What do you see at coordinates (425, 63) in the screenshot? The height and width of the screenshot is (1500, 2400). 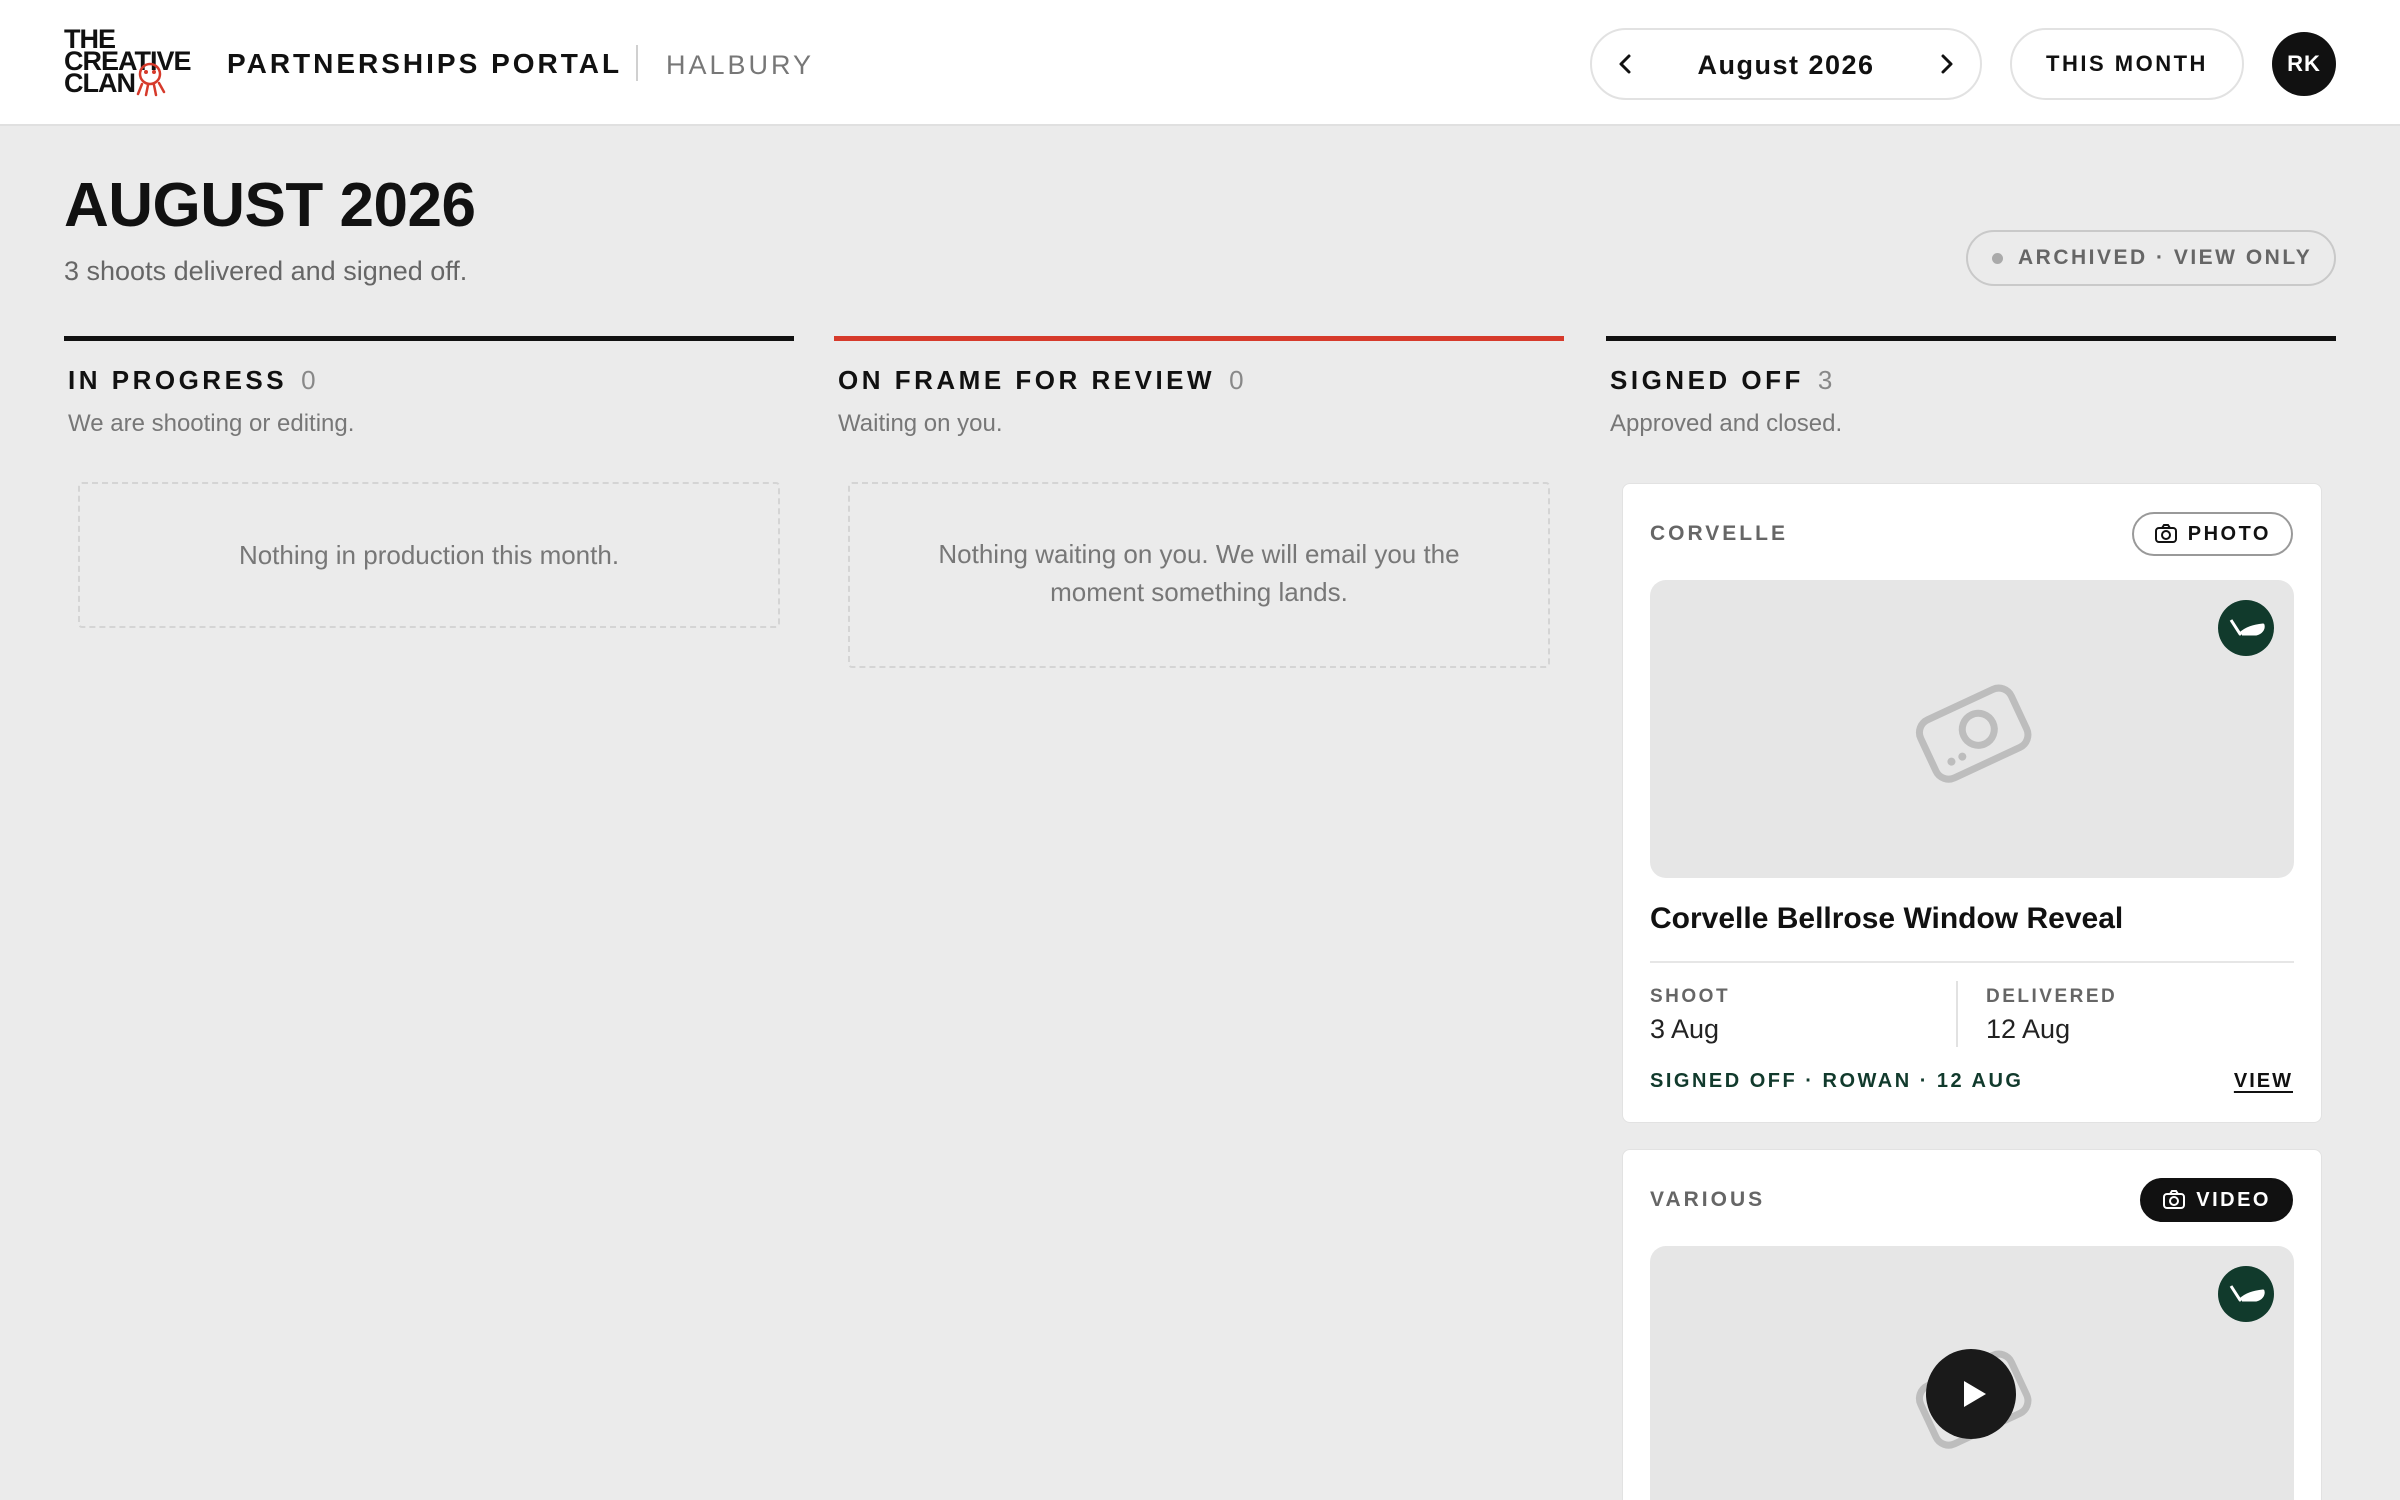 I see `portal-title: PARTNERSHIPS PORTAL` at bounding box center [425, 63].